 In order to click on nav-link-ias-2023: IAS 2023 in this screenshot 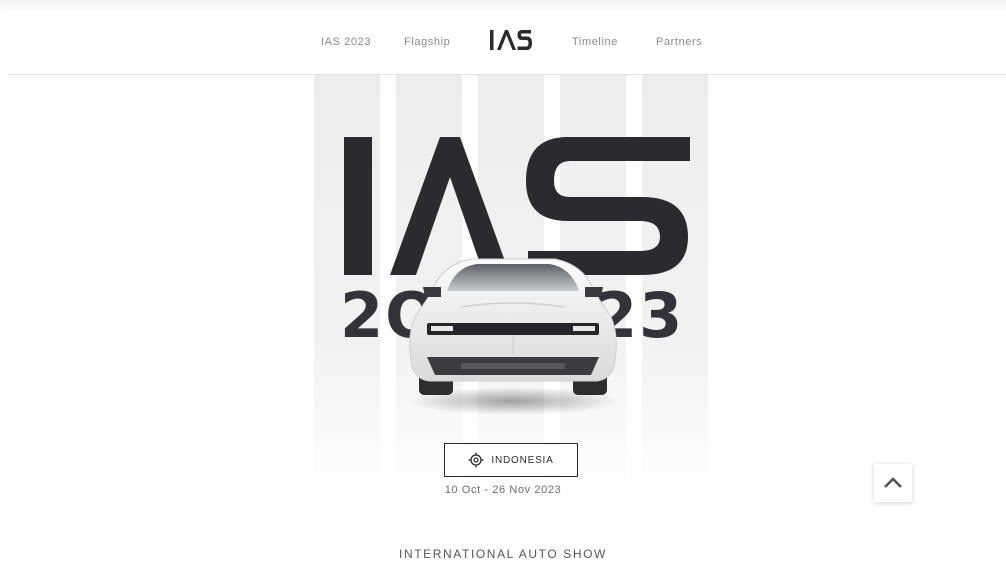, I will do `click(346, 42)`.